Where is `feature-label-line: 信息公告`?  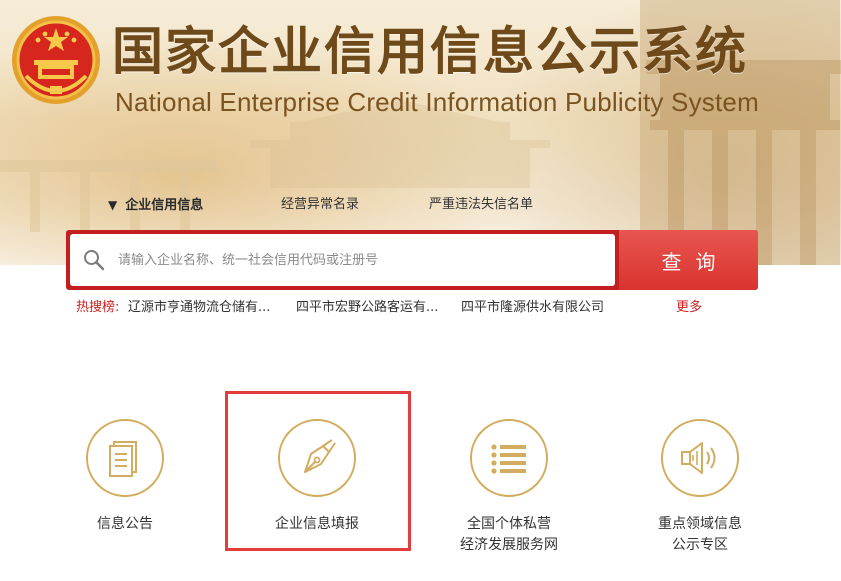
feature-label-line: 信息公告 is located at coordinates (125, 524).